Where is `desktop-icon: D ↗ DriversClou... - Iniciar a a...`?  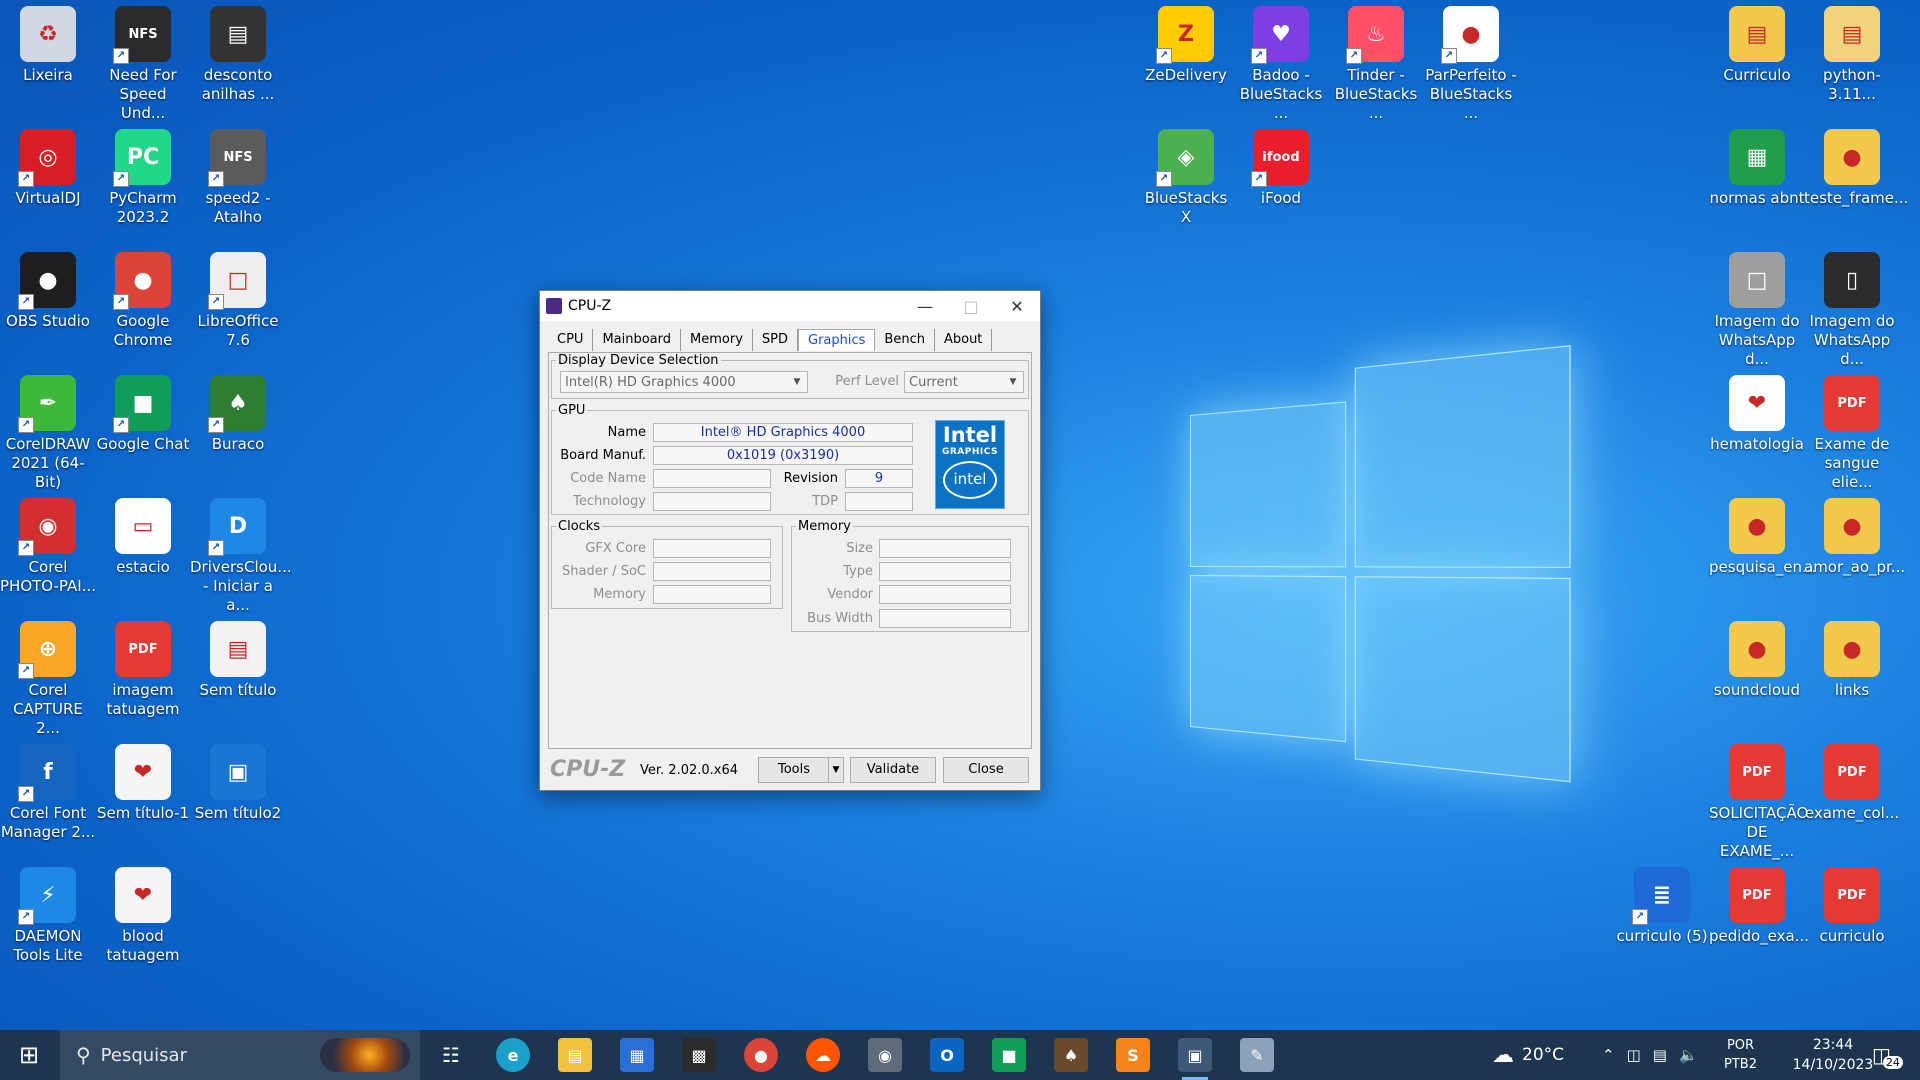 desktop-icon: D ↗ DriversClou... - Iniciar a a... is located at coordinates (238, 554).